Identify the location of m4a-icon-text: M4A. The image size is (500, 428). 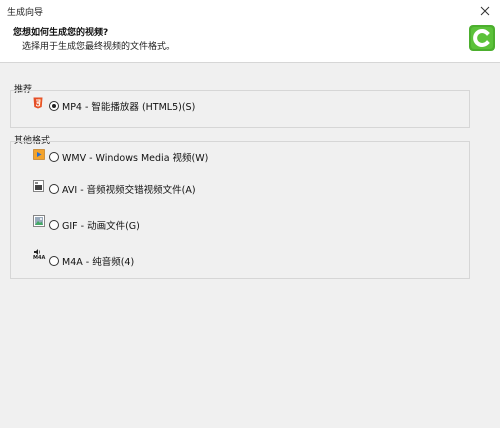
(39, 258).